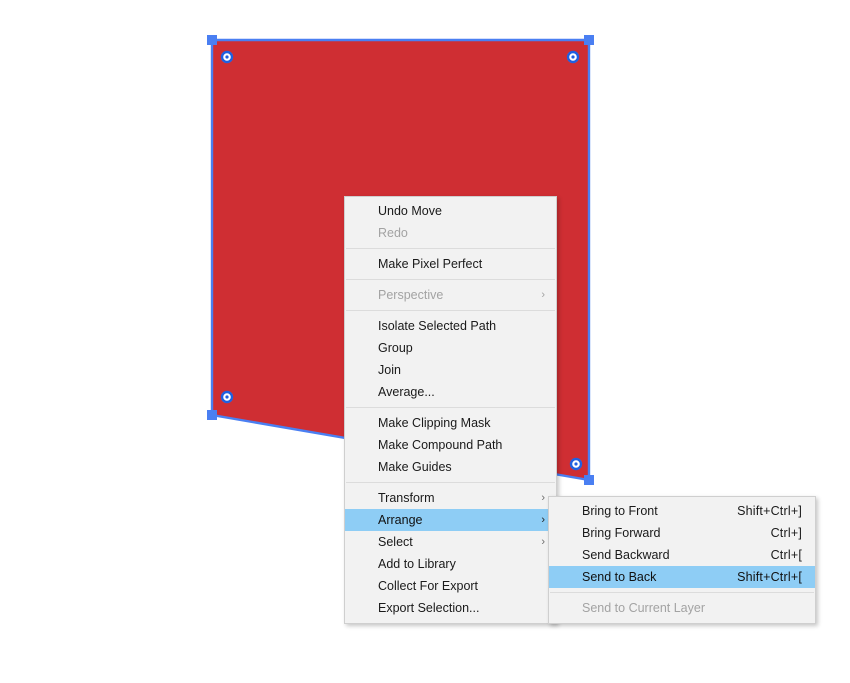 Image resolution: width=850 pixels, height=683 pixels. What do you see at coordinates (434, 423) in the screenshot?
I see `menu-item-label: Make Clipping Mask` at bounding box center [434, 423].